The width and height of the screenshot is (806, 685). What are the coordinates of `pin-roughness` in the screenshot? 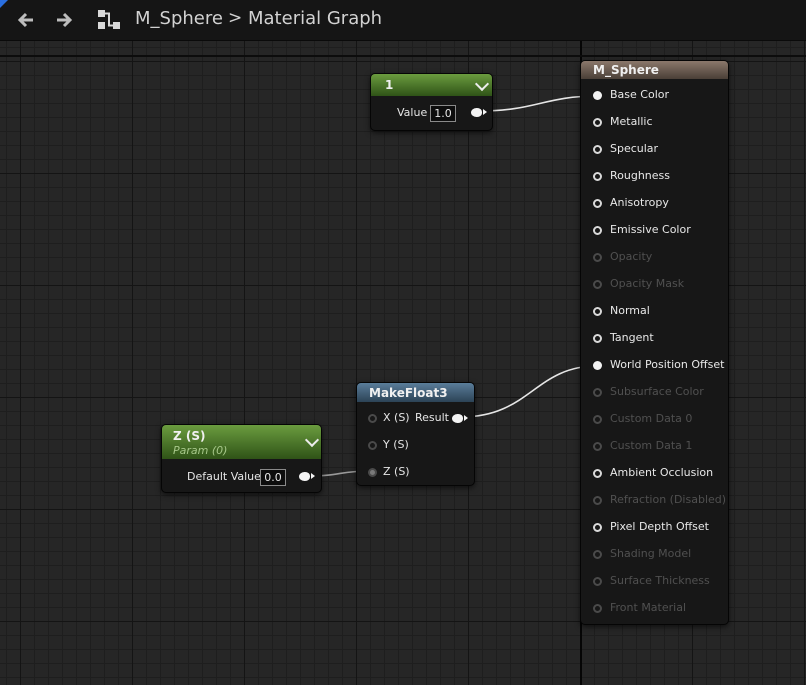 It's located at (597, 176).